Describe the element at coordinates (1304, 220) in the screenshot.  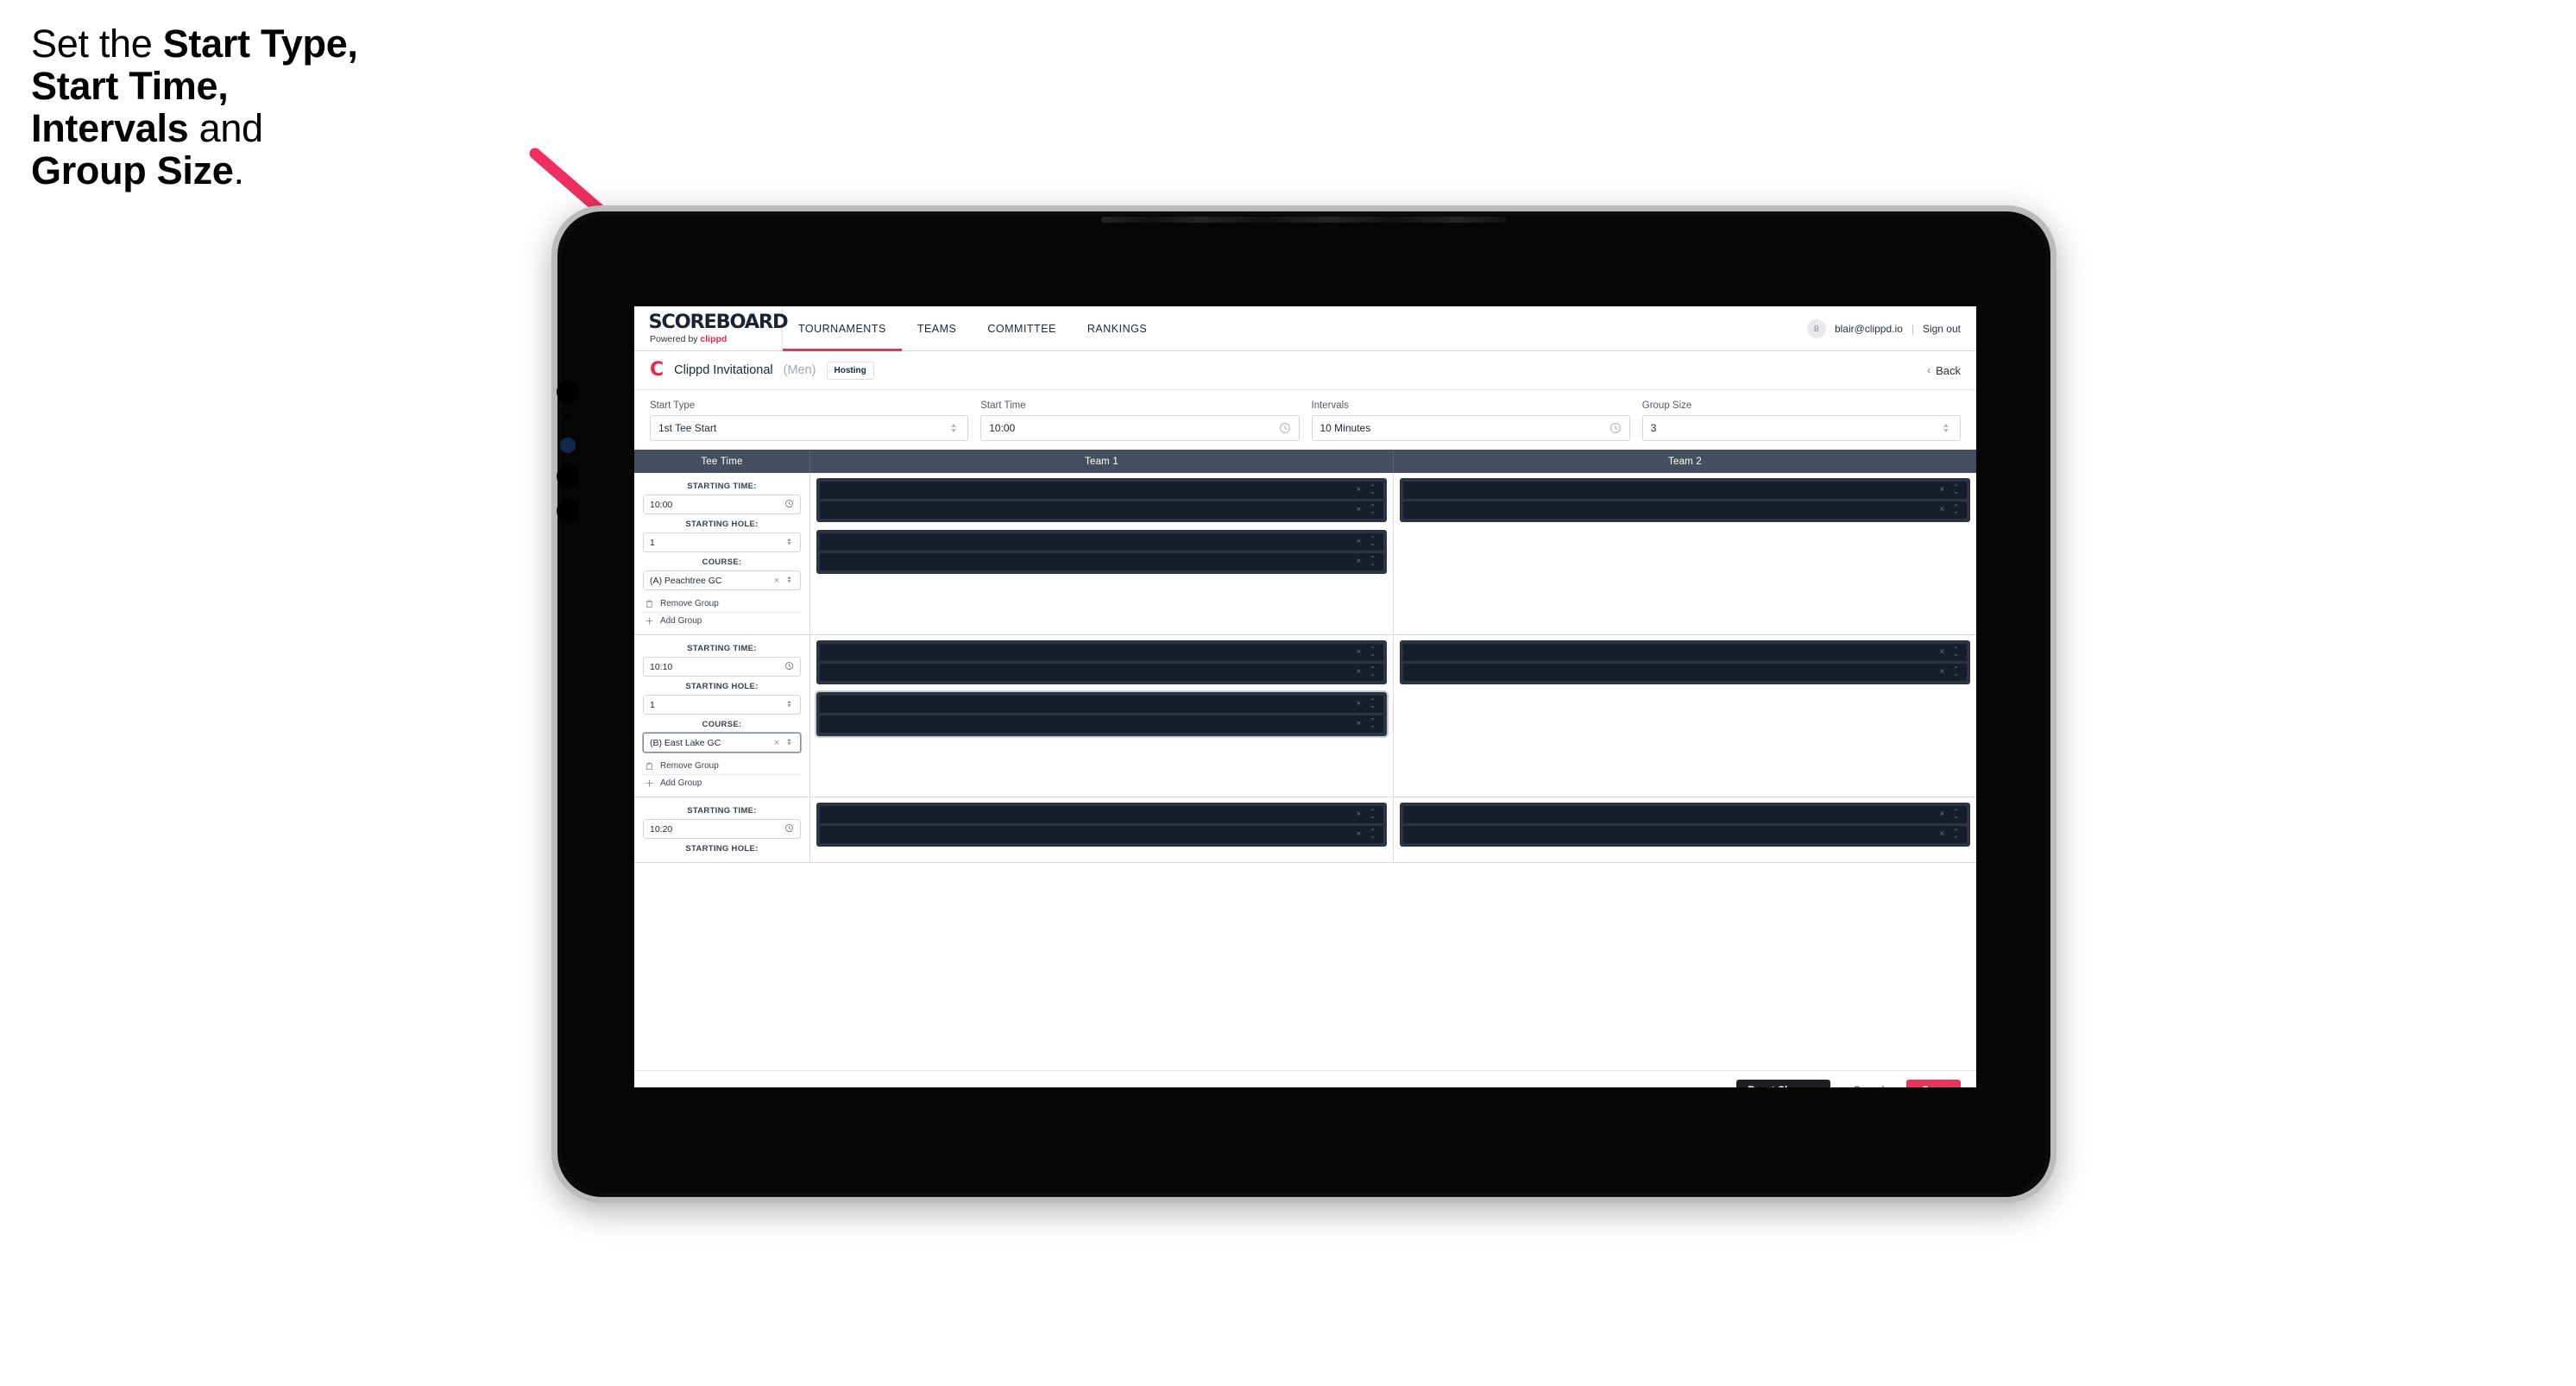
I see `tablet-speaker-grille` at that location.